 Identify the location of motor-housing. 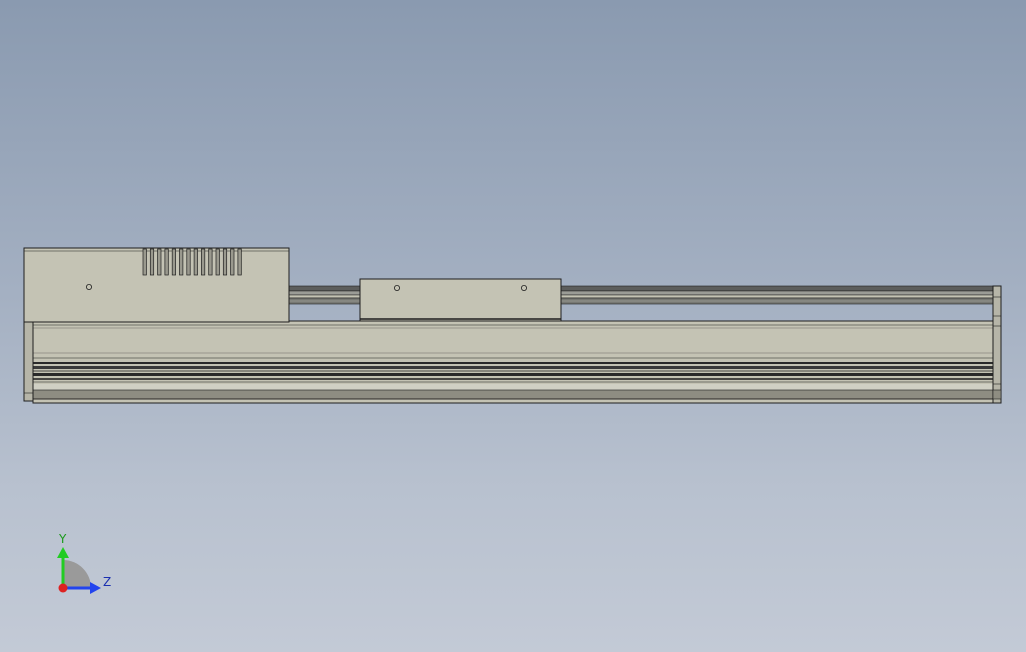
(156, 285).